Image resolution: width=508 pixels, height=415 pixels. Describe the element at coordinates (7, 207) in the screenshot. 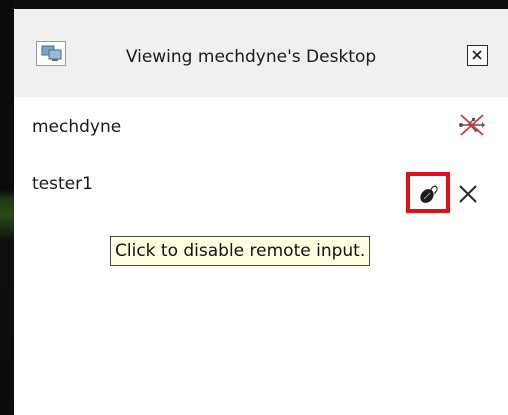

I see `desktop-background-left` at that location.